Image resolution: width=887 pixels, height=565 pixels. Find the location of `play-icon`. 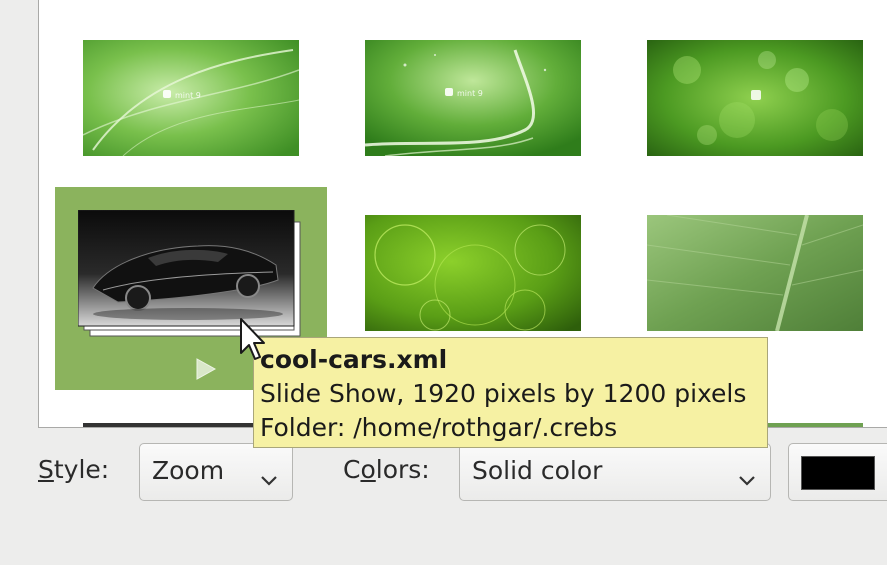

play-icon is located at coordinates (206, 371).